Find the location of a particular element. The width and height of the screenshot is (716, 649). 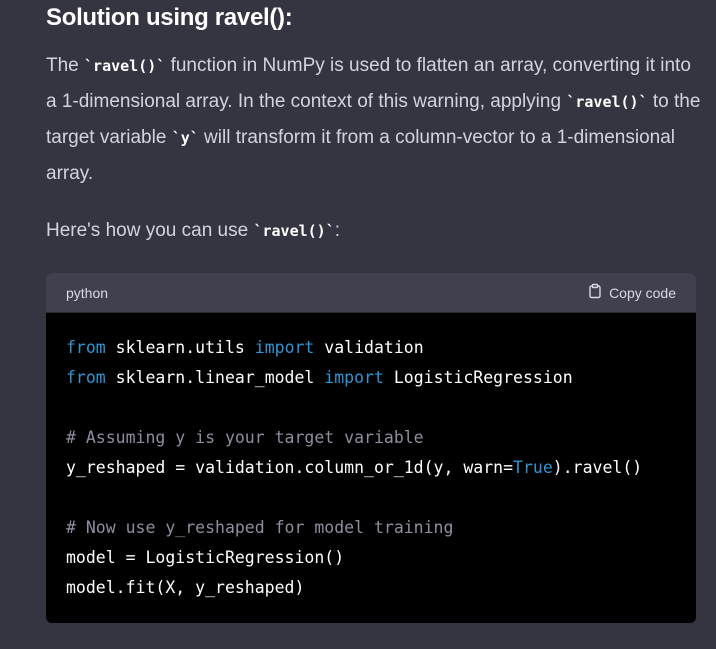

inline-code: `y` is located at coordinates (185, 138).